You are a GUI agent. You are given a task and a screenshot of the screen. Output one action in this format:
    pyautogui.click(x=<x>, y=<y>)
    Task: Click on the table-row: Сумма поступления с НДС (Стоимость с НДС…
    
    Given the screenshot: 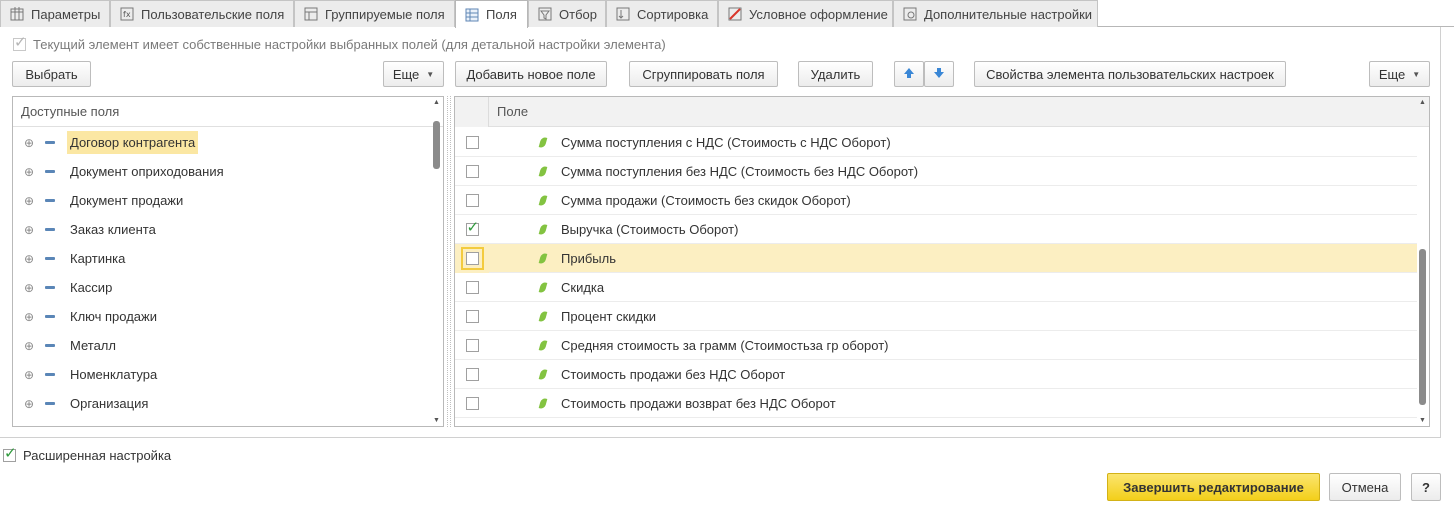 What is the action you would take?
    pyautogui.click(x=936, y=142)
    